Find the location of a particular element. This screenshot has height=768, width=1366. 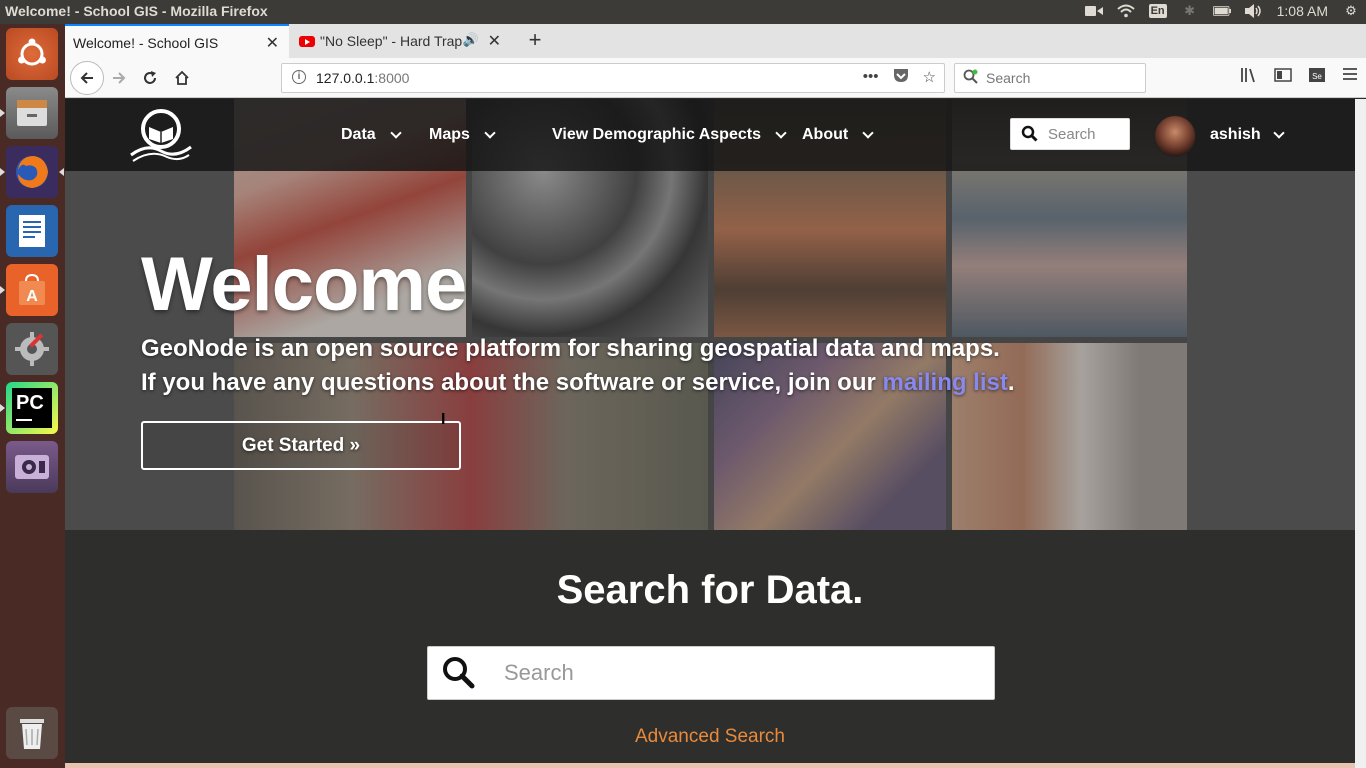

nav-maps-menu: Maps is located at coordinates (462, 135).